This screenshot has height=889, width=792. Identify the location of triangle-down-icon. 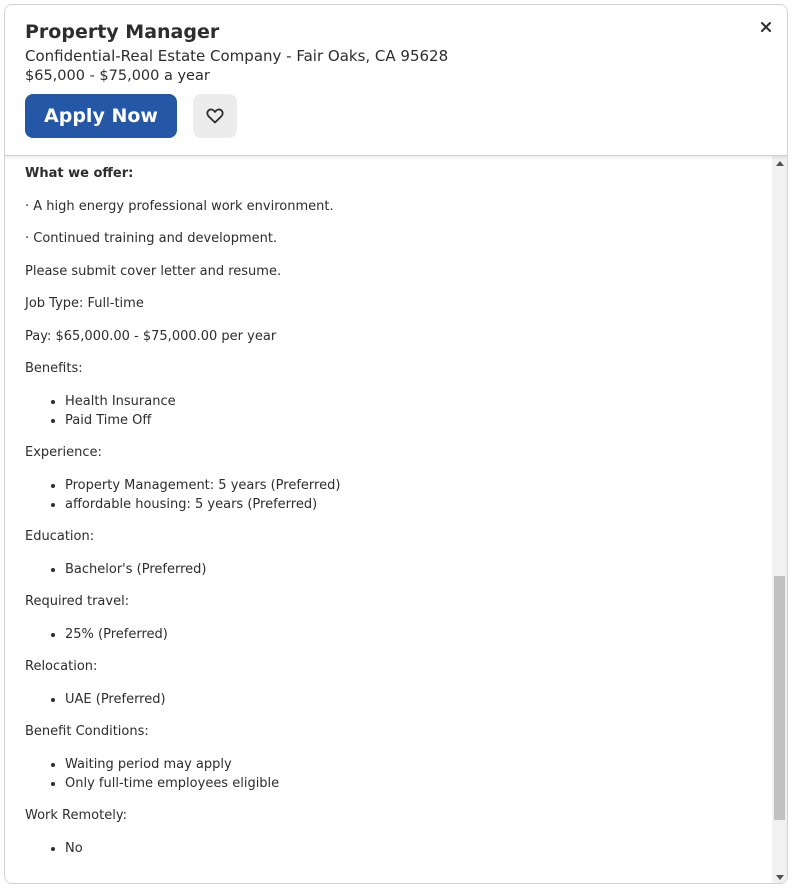
(779, 877).